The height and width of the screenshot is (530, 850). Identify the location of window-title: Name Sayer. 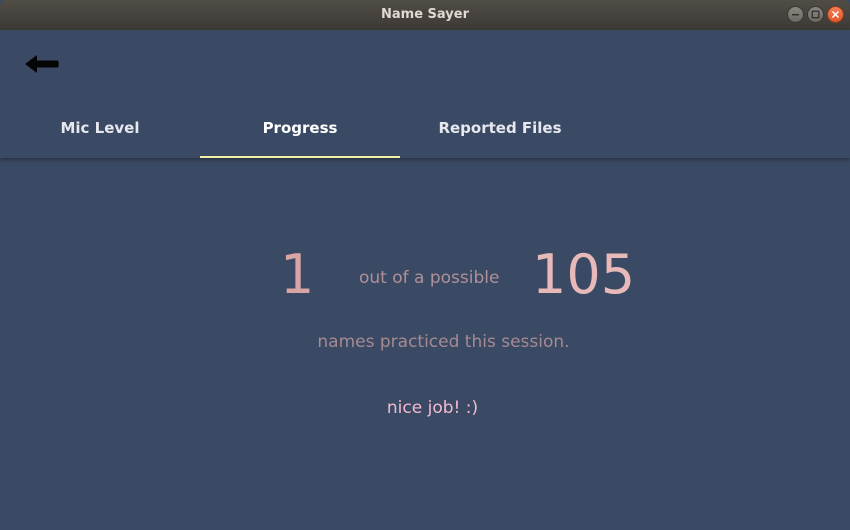
(425, 14).